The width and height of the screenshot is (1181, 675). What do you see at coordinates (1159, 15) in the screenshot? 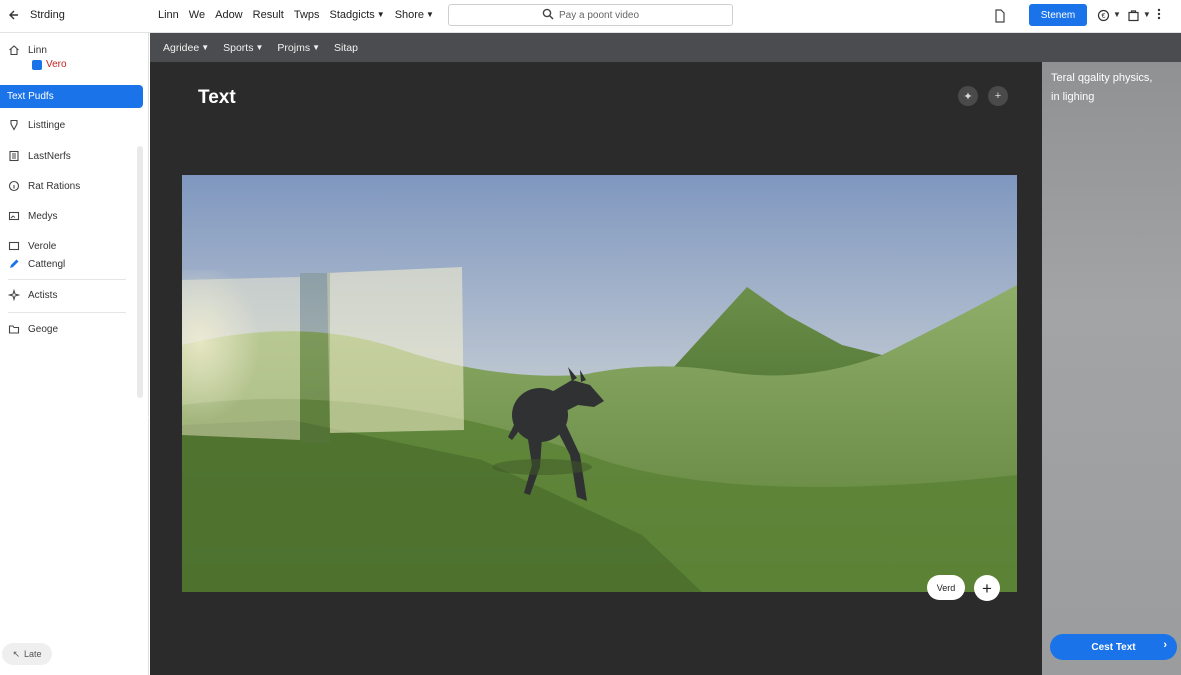
I see `more-vert-icon` at bounding box center [1159, 15].